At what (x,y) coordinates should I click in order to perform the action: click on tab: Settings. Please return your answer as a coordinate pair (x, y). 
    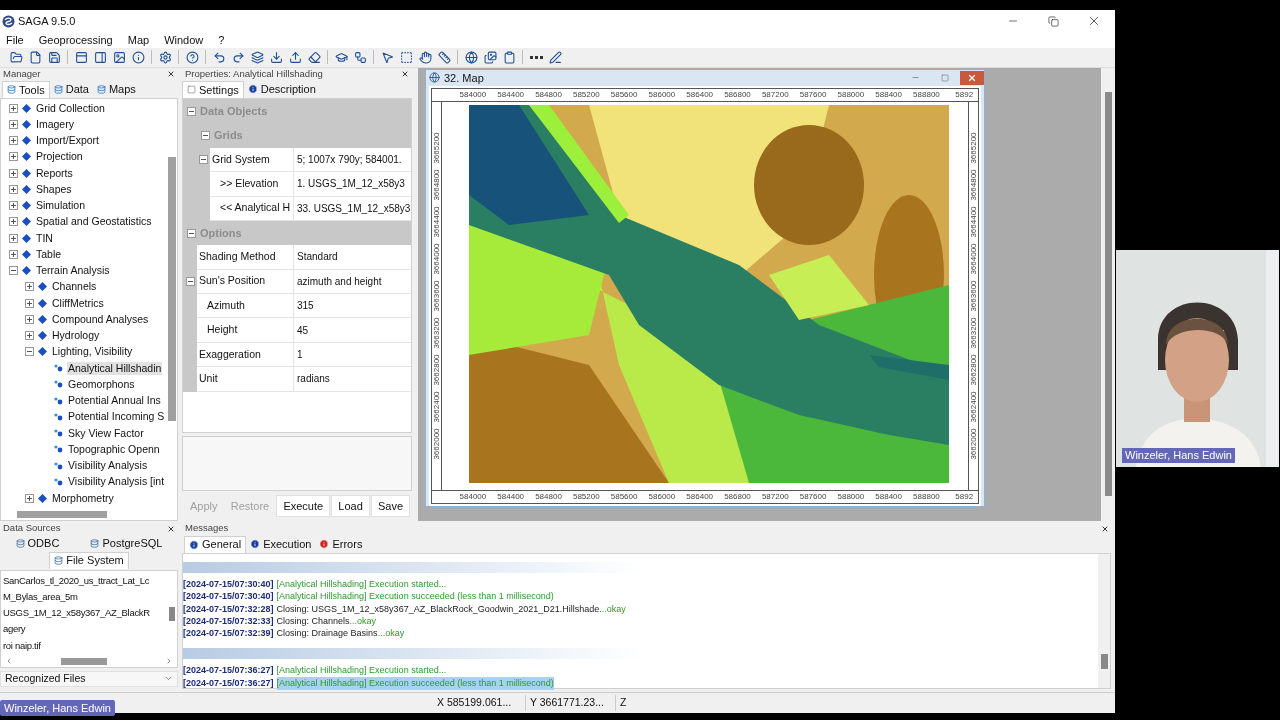
    Looking at the image, I should click on (213, 89).